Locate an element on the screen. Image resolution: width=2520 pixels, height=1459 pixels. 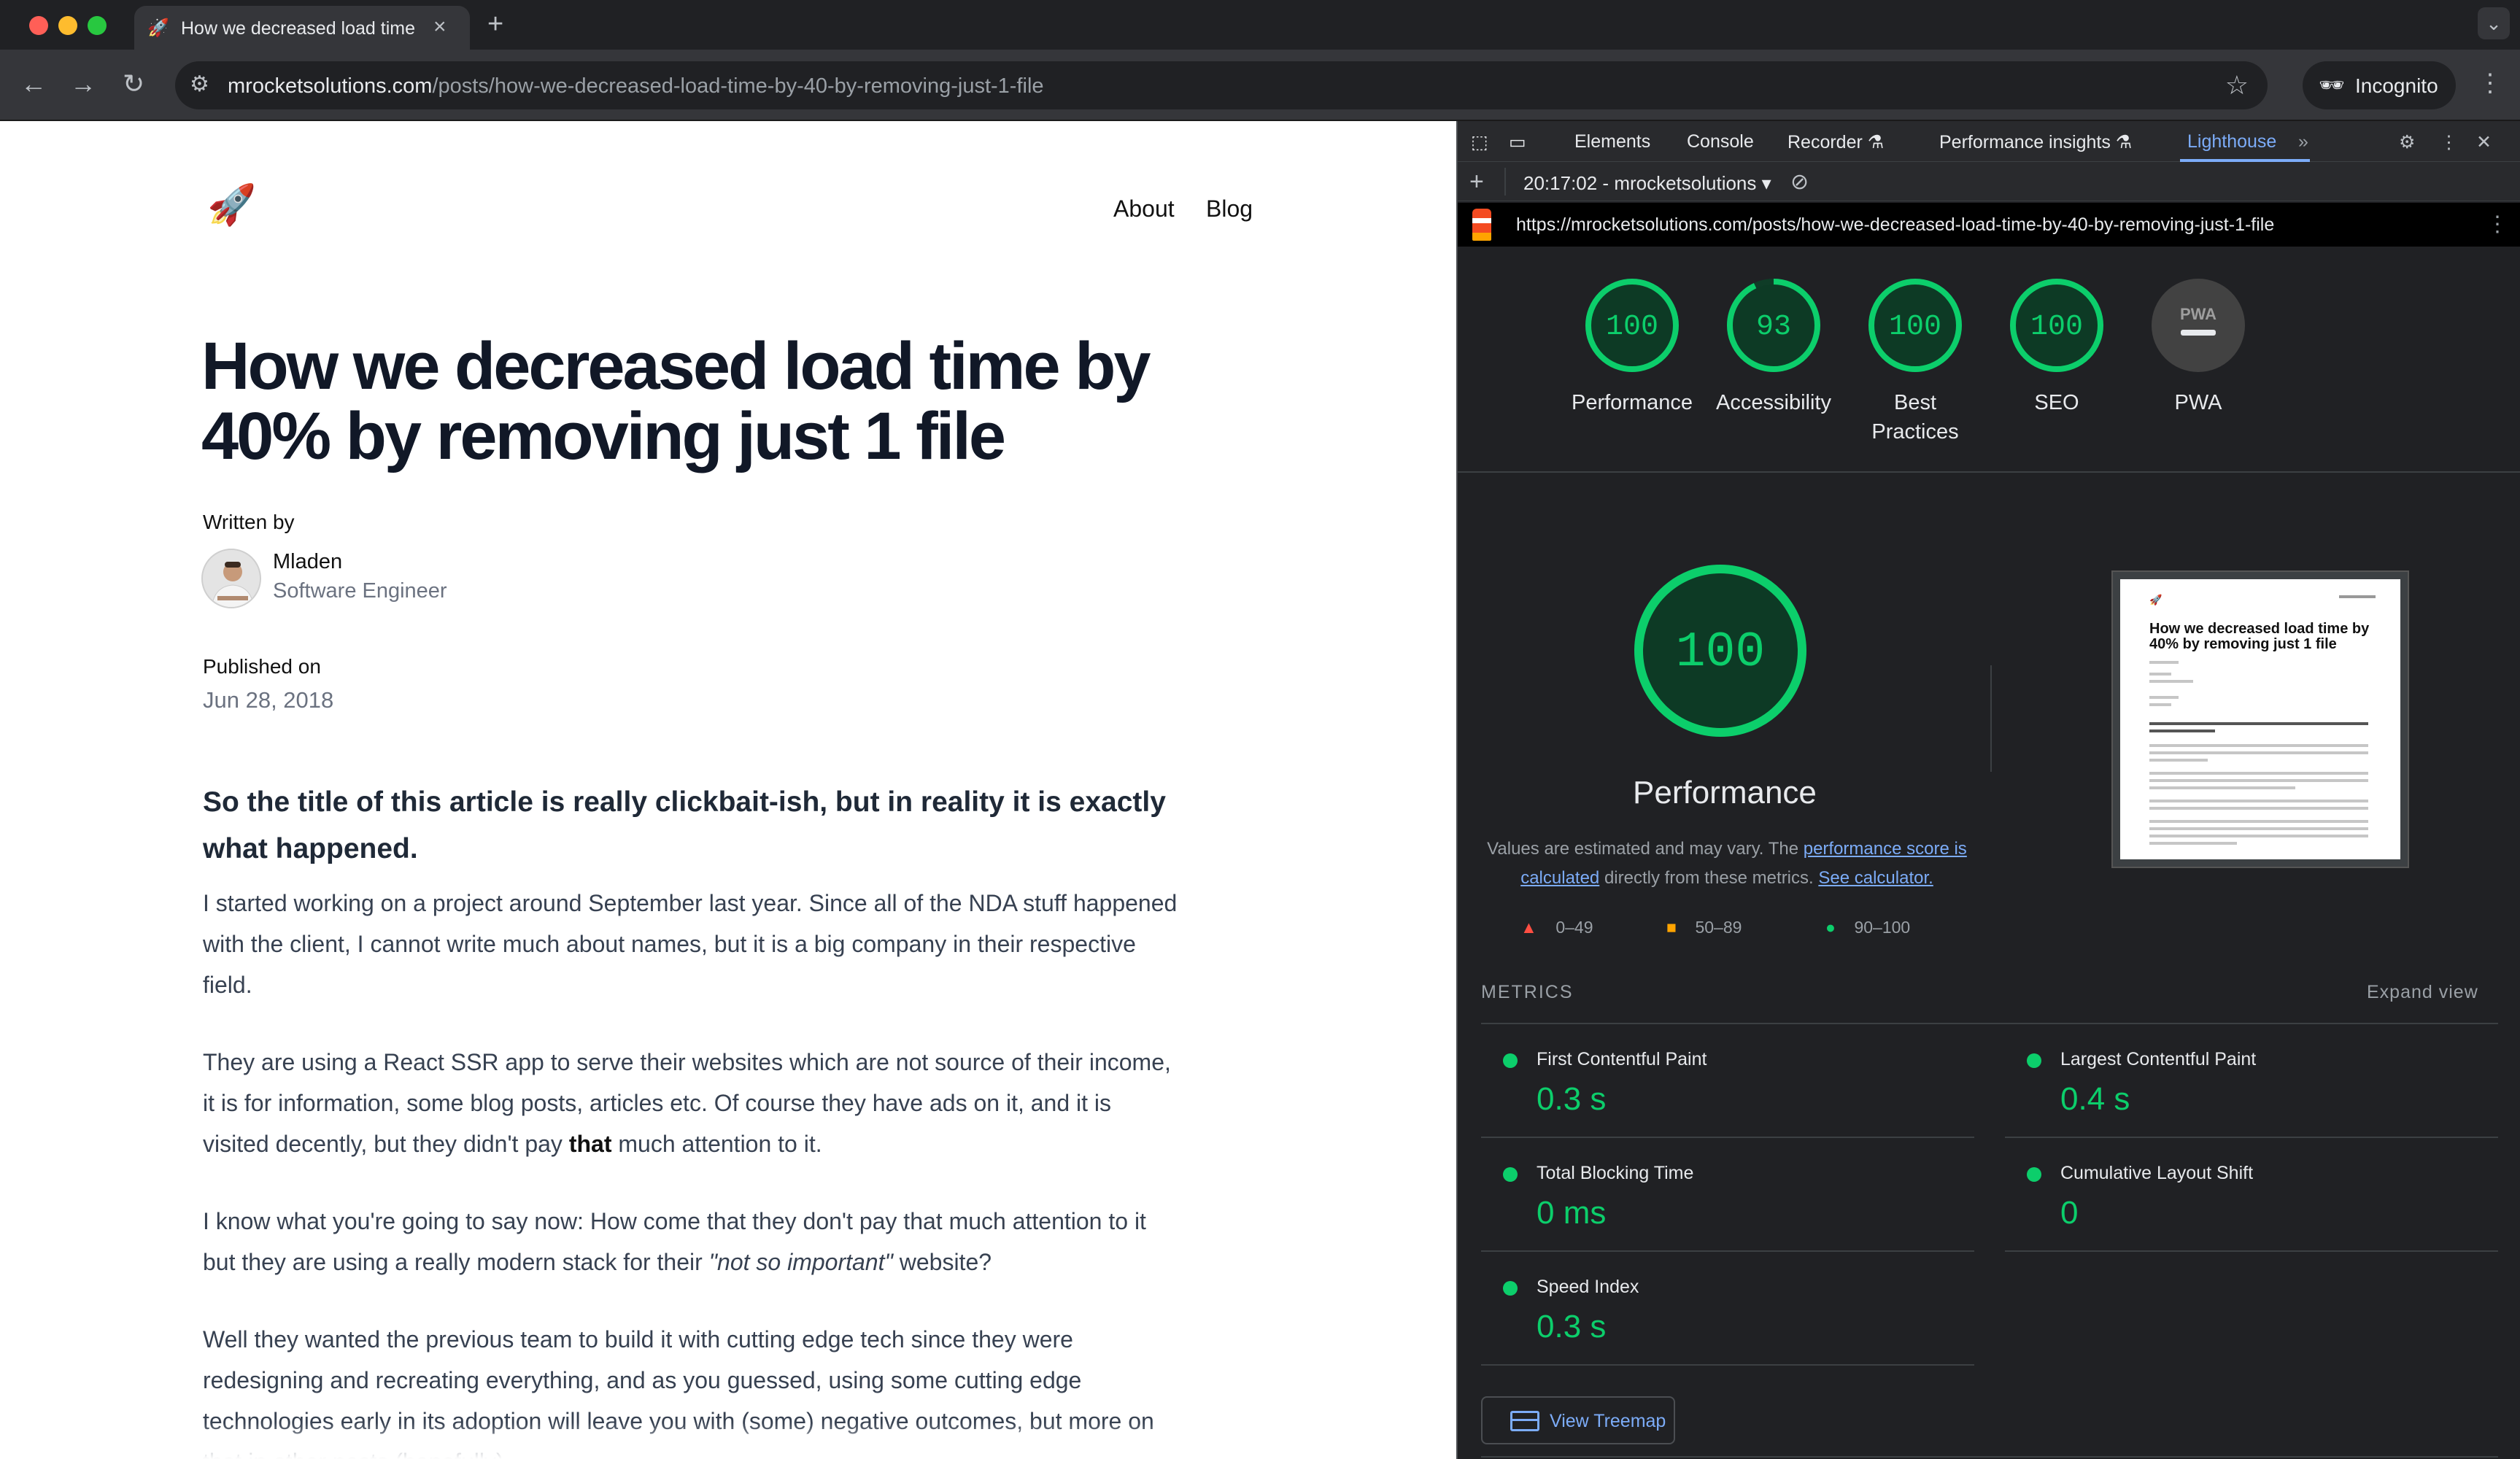
paragraph-2-text-b: much attention to it. is located at coordinates (717, 1144).